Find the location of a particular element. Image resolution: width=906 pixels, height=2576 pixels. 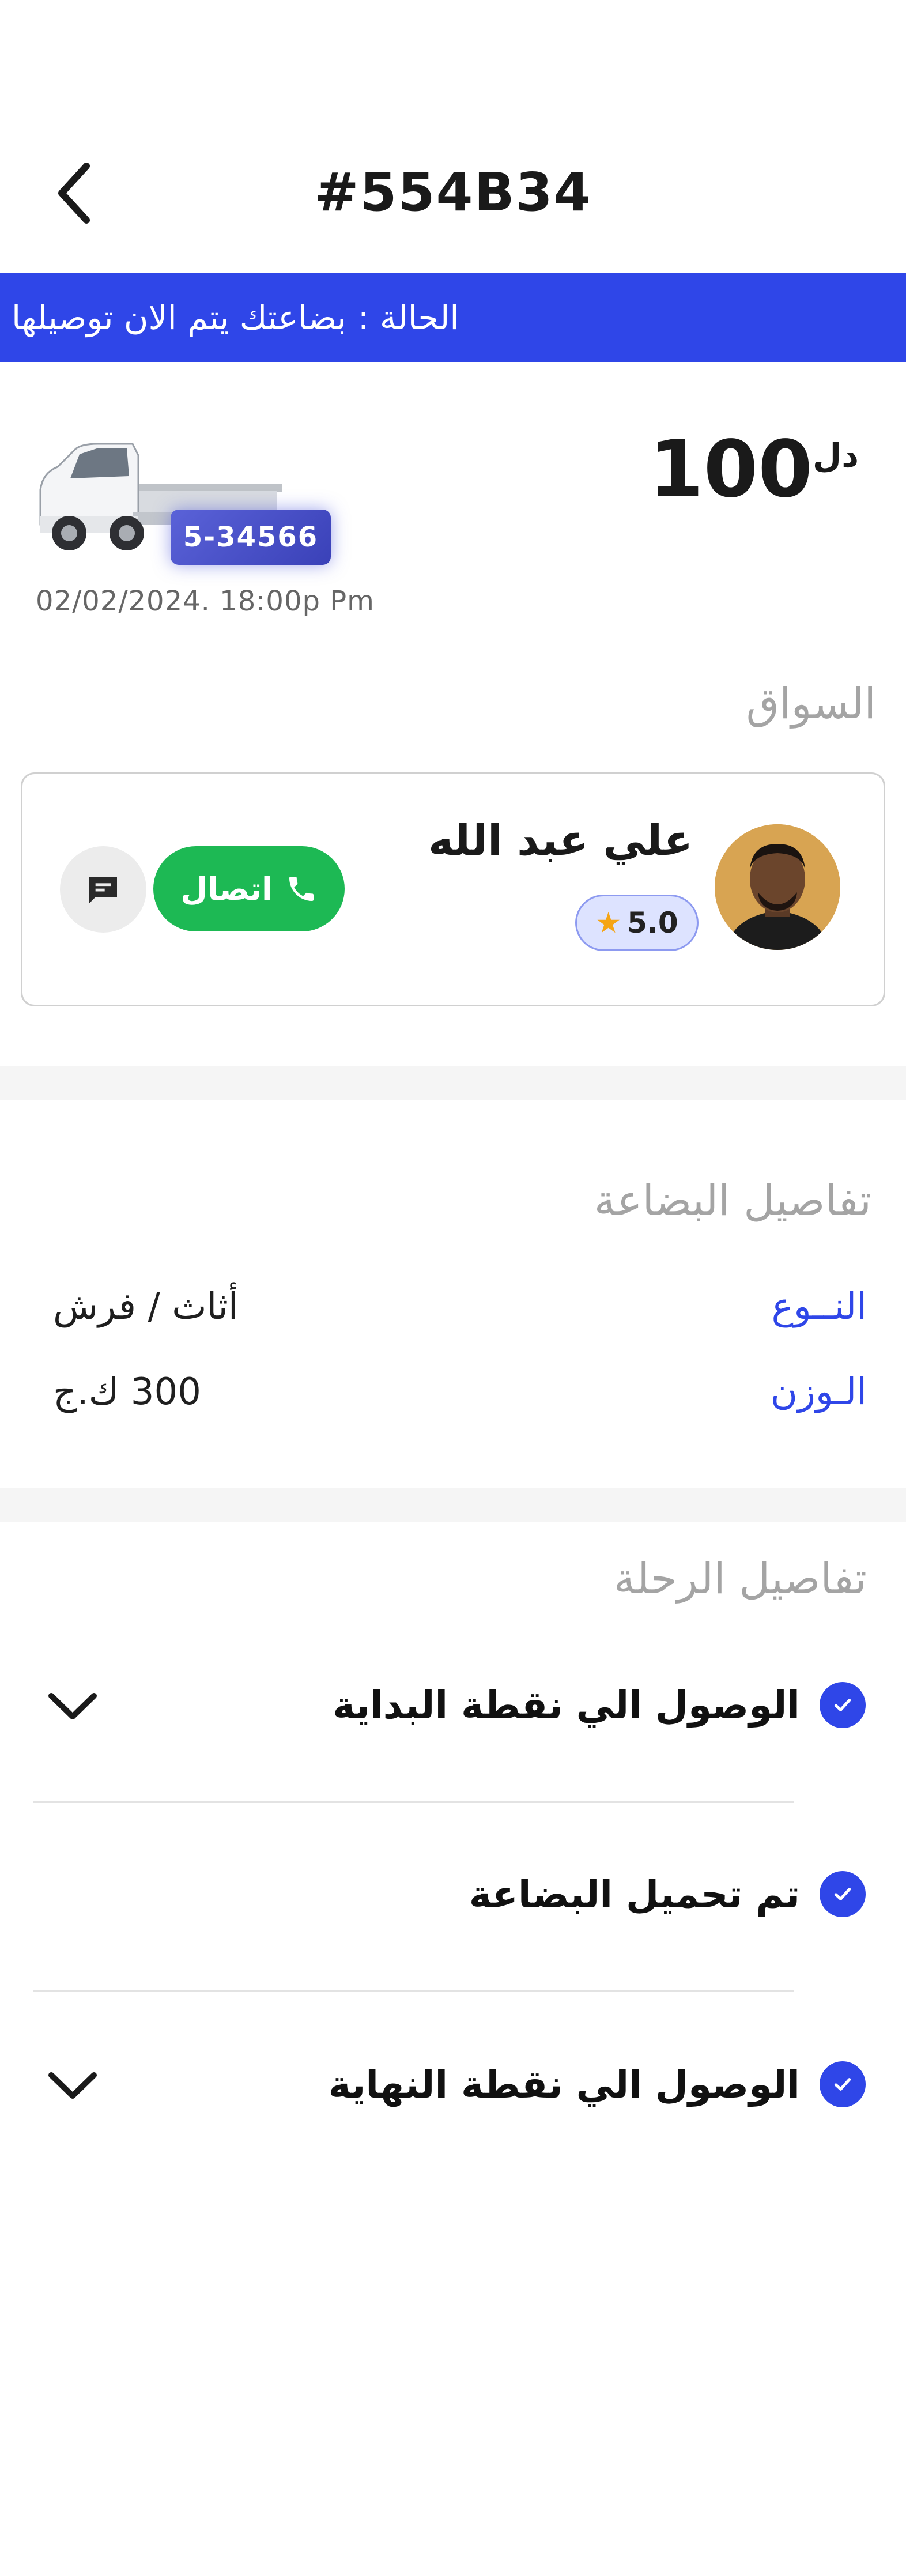

trip-section-title: تفاصيل الرحلة is located at coordinates (740, 1579).